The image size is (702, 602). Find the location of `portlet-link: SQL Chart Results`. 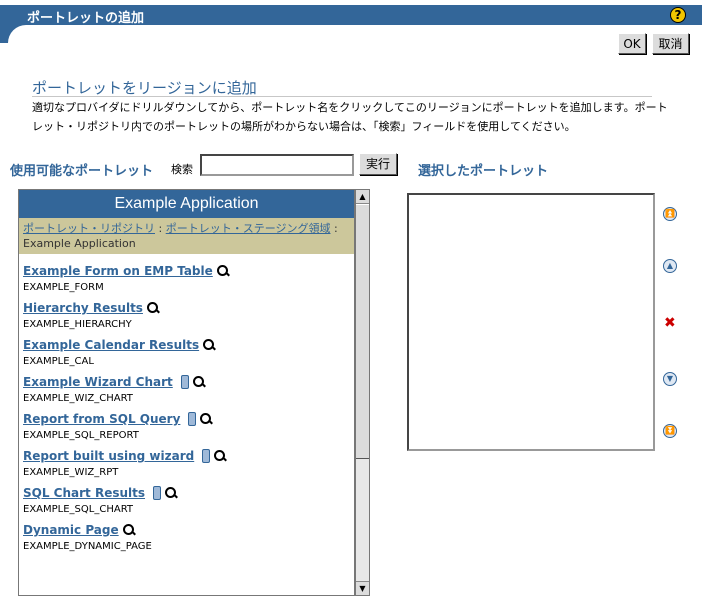

portlet-link: SQL Chart Results is located at coordinates (84, 493).